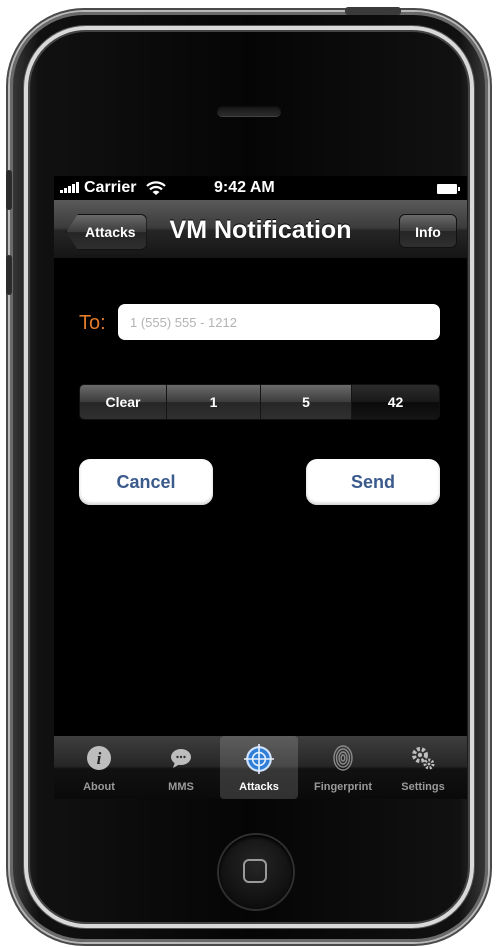 The image size is (496, 947). What do you see at coordinates (110, 187) in the screenshot?
I see `carrier-name: Carrier` at bounding box center [110, 187].